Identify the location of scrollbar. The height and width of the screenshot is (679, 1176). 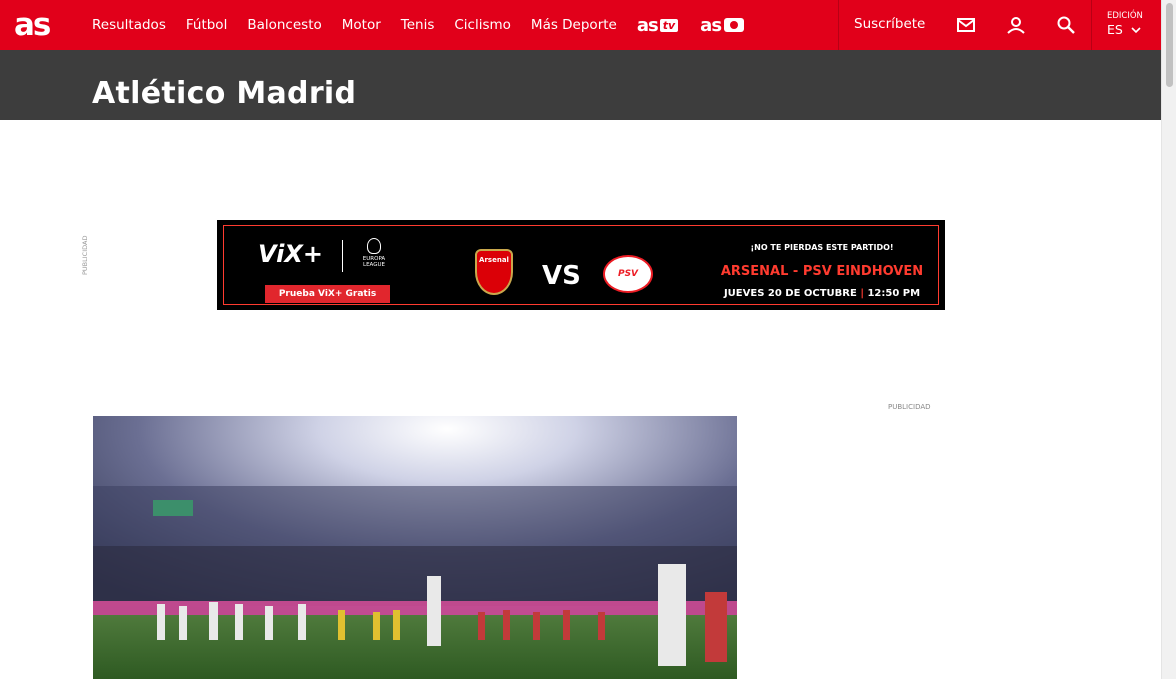
(1168, 339).